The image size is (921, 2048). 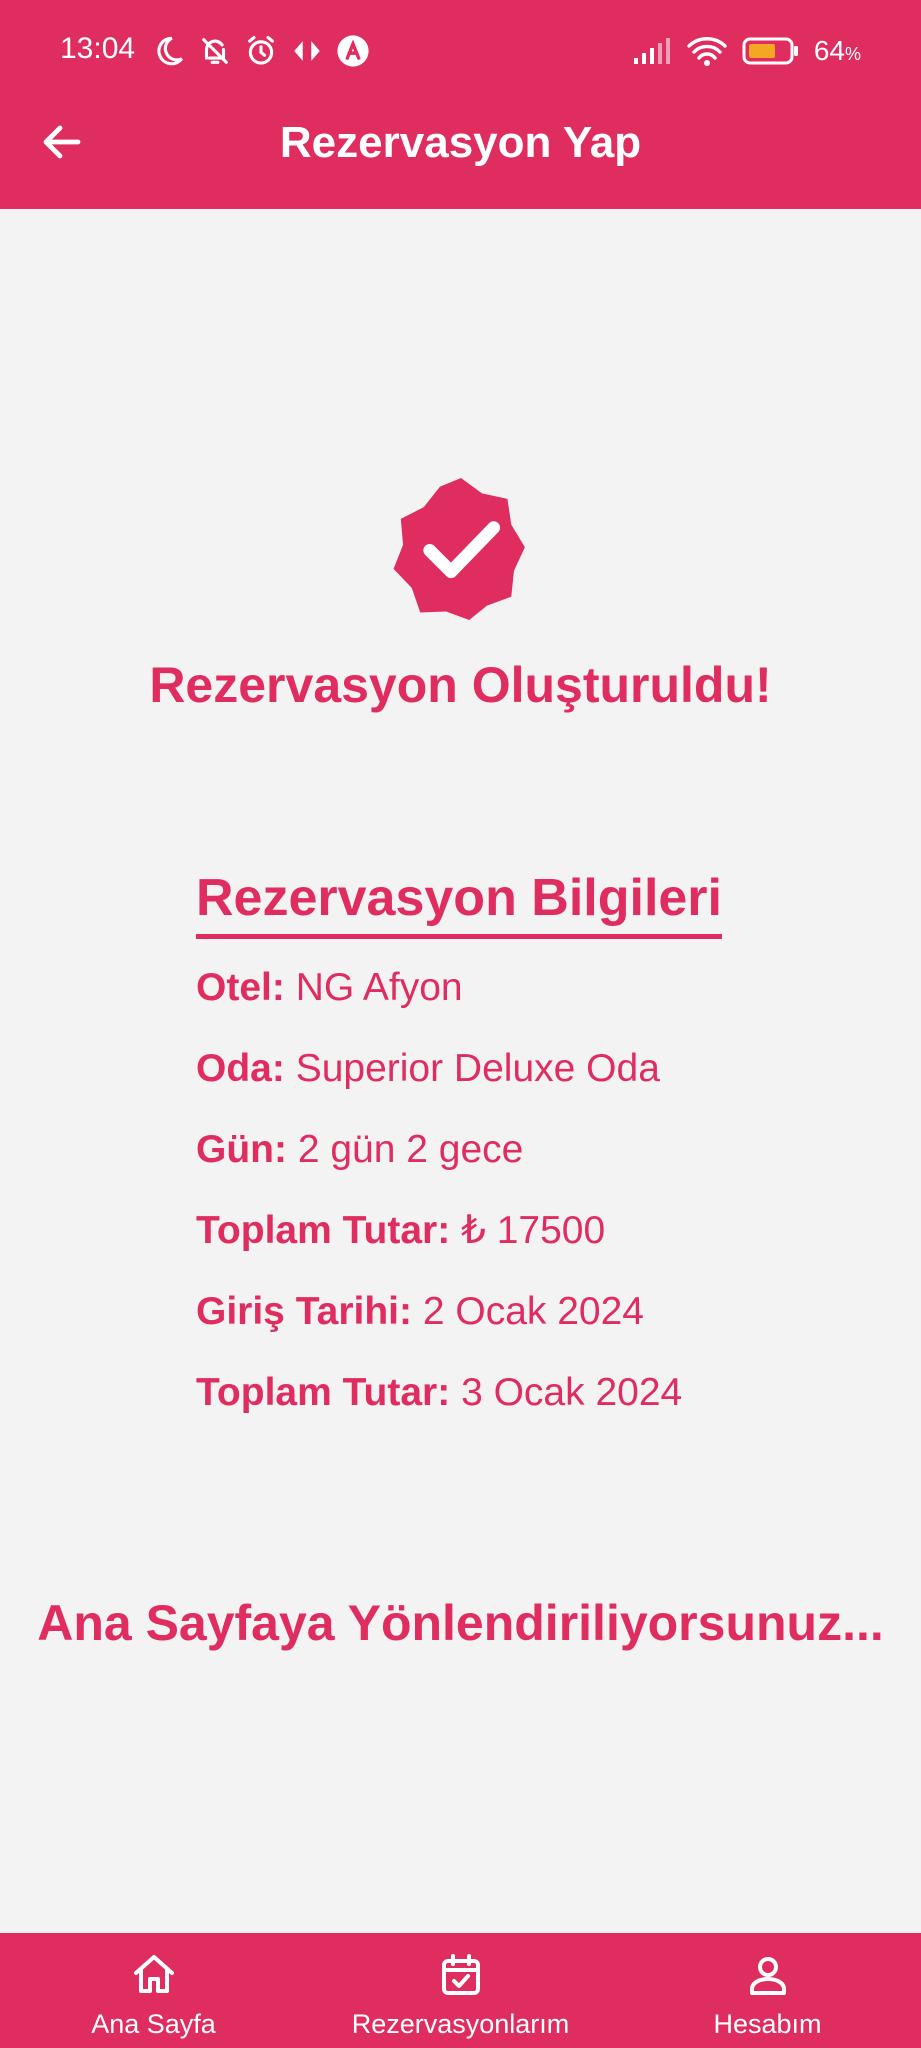 What do you see at coordinates (460, 685) in the screenshot?
I see `confirmation-message: Rezervasyon Oluşturuldu!` at bounding box center [460, 685].